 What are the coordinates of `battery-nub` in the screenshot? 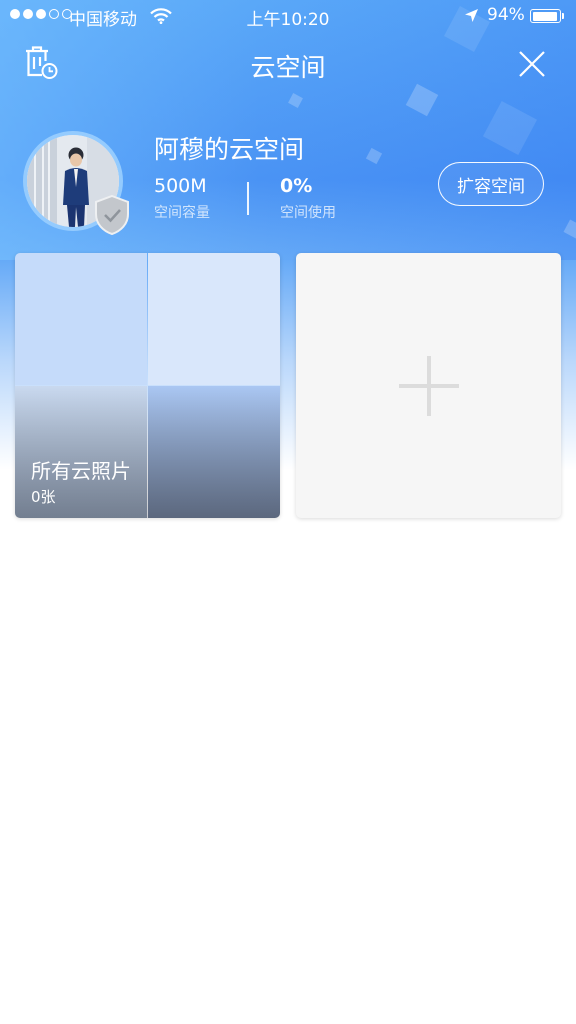 It's located at (563, 16).